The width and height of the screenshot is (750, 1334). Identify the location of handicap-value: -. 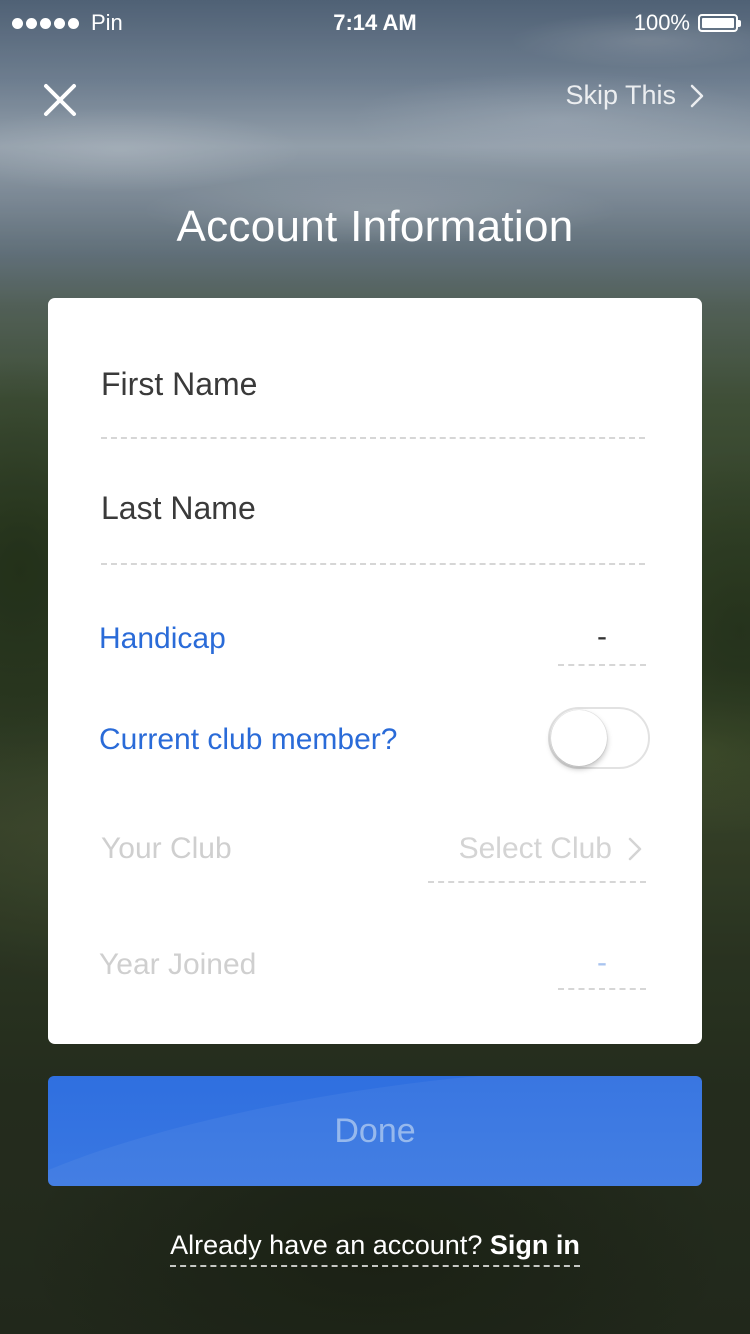
(602, 637).